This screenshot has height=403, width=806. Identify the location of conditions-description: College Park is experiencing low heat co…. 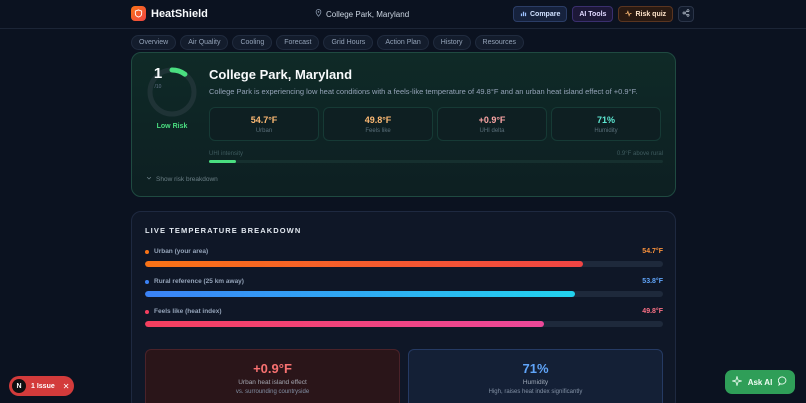
(423, 91).